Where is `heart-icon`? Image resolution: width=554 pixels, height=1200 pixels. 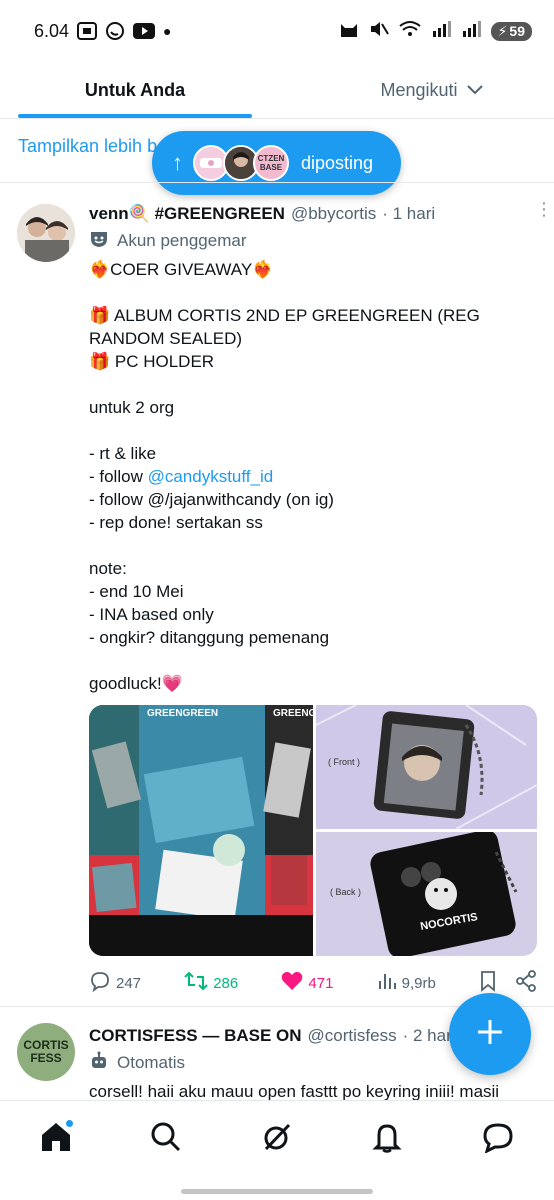 heart-icon is located at coordinates (292, 983).